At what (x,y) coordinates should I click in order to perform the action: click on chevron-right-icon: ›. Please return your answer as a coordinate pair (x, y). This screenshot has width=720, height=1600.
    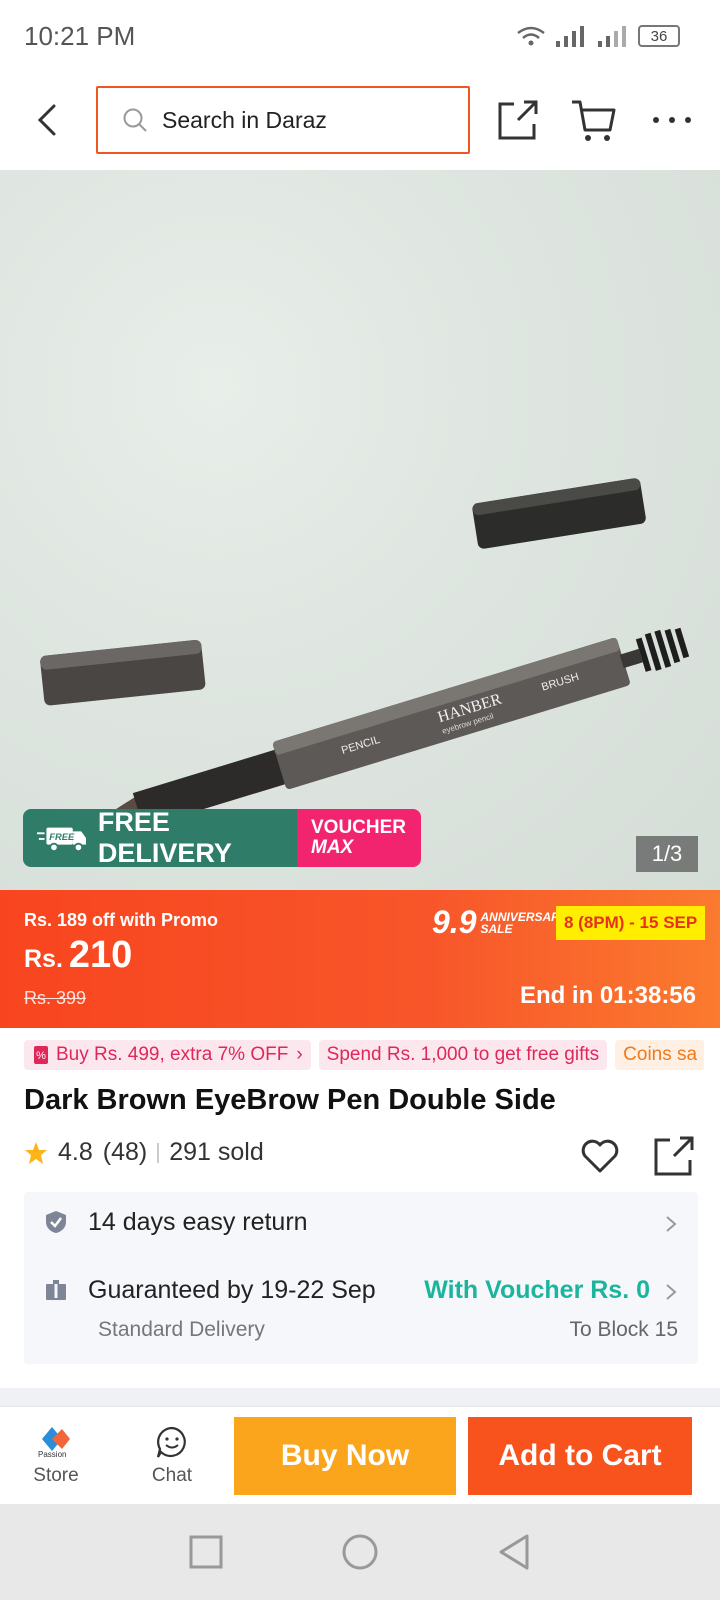
    Looking at the image, I should click on (299, 1054).